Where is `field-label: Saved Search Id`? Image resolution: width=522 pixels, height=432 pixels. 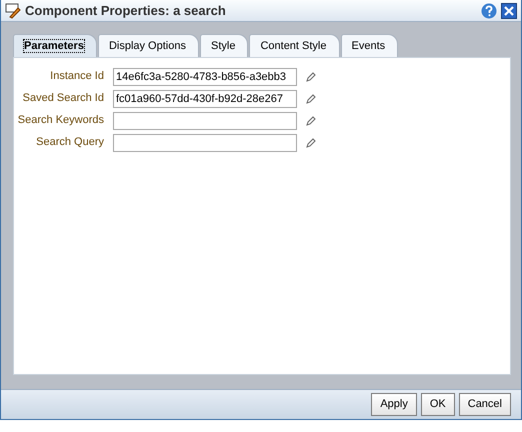 field-label: Saved Search Id is located at coordinates (63, 98).